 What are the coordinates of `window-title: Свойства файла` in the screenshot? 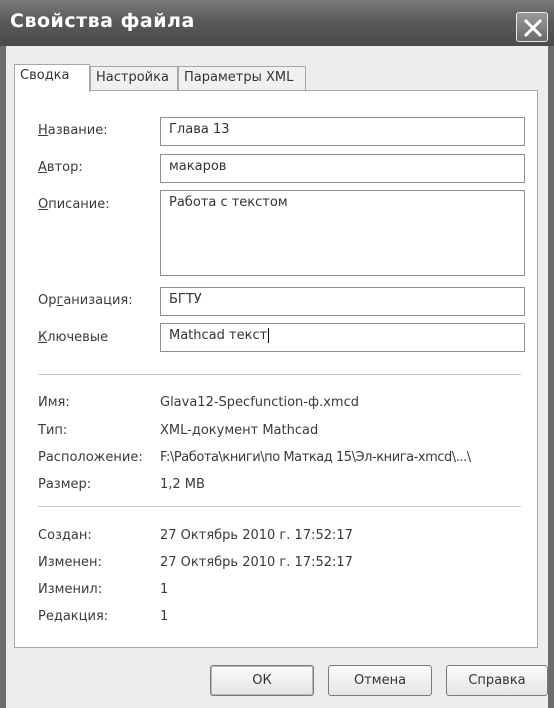 It's located at (102, 21).